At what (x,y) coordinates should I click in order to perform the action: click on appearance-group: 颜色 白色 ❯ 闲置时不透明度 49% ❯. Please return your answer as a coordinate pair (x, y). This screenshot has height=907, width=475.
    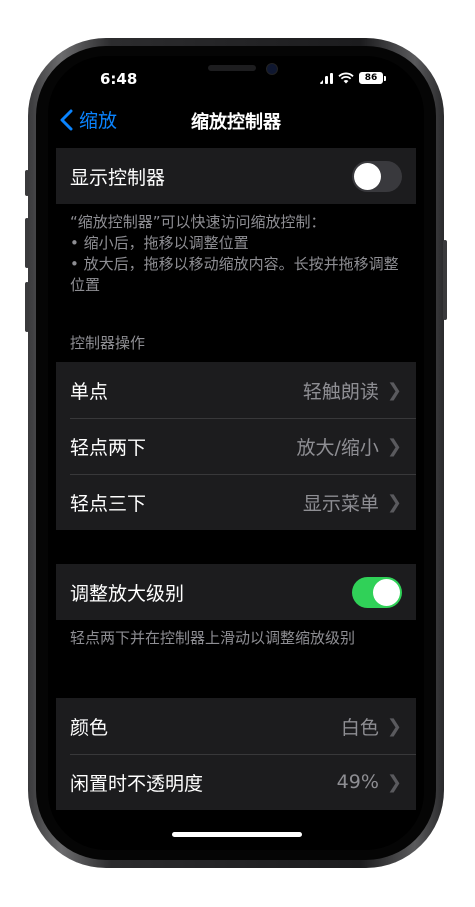
    Looking at the image, I should click on (236, 754).